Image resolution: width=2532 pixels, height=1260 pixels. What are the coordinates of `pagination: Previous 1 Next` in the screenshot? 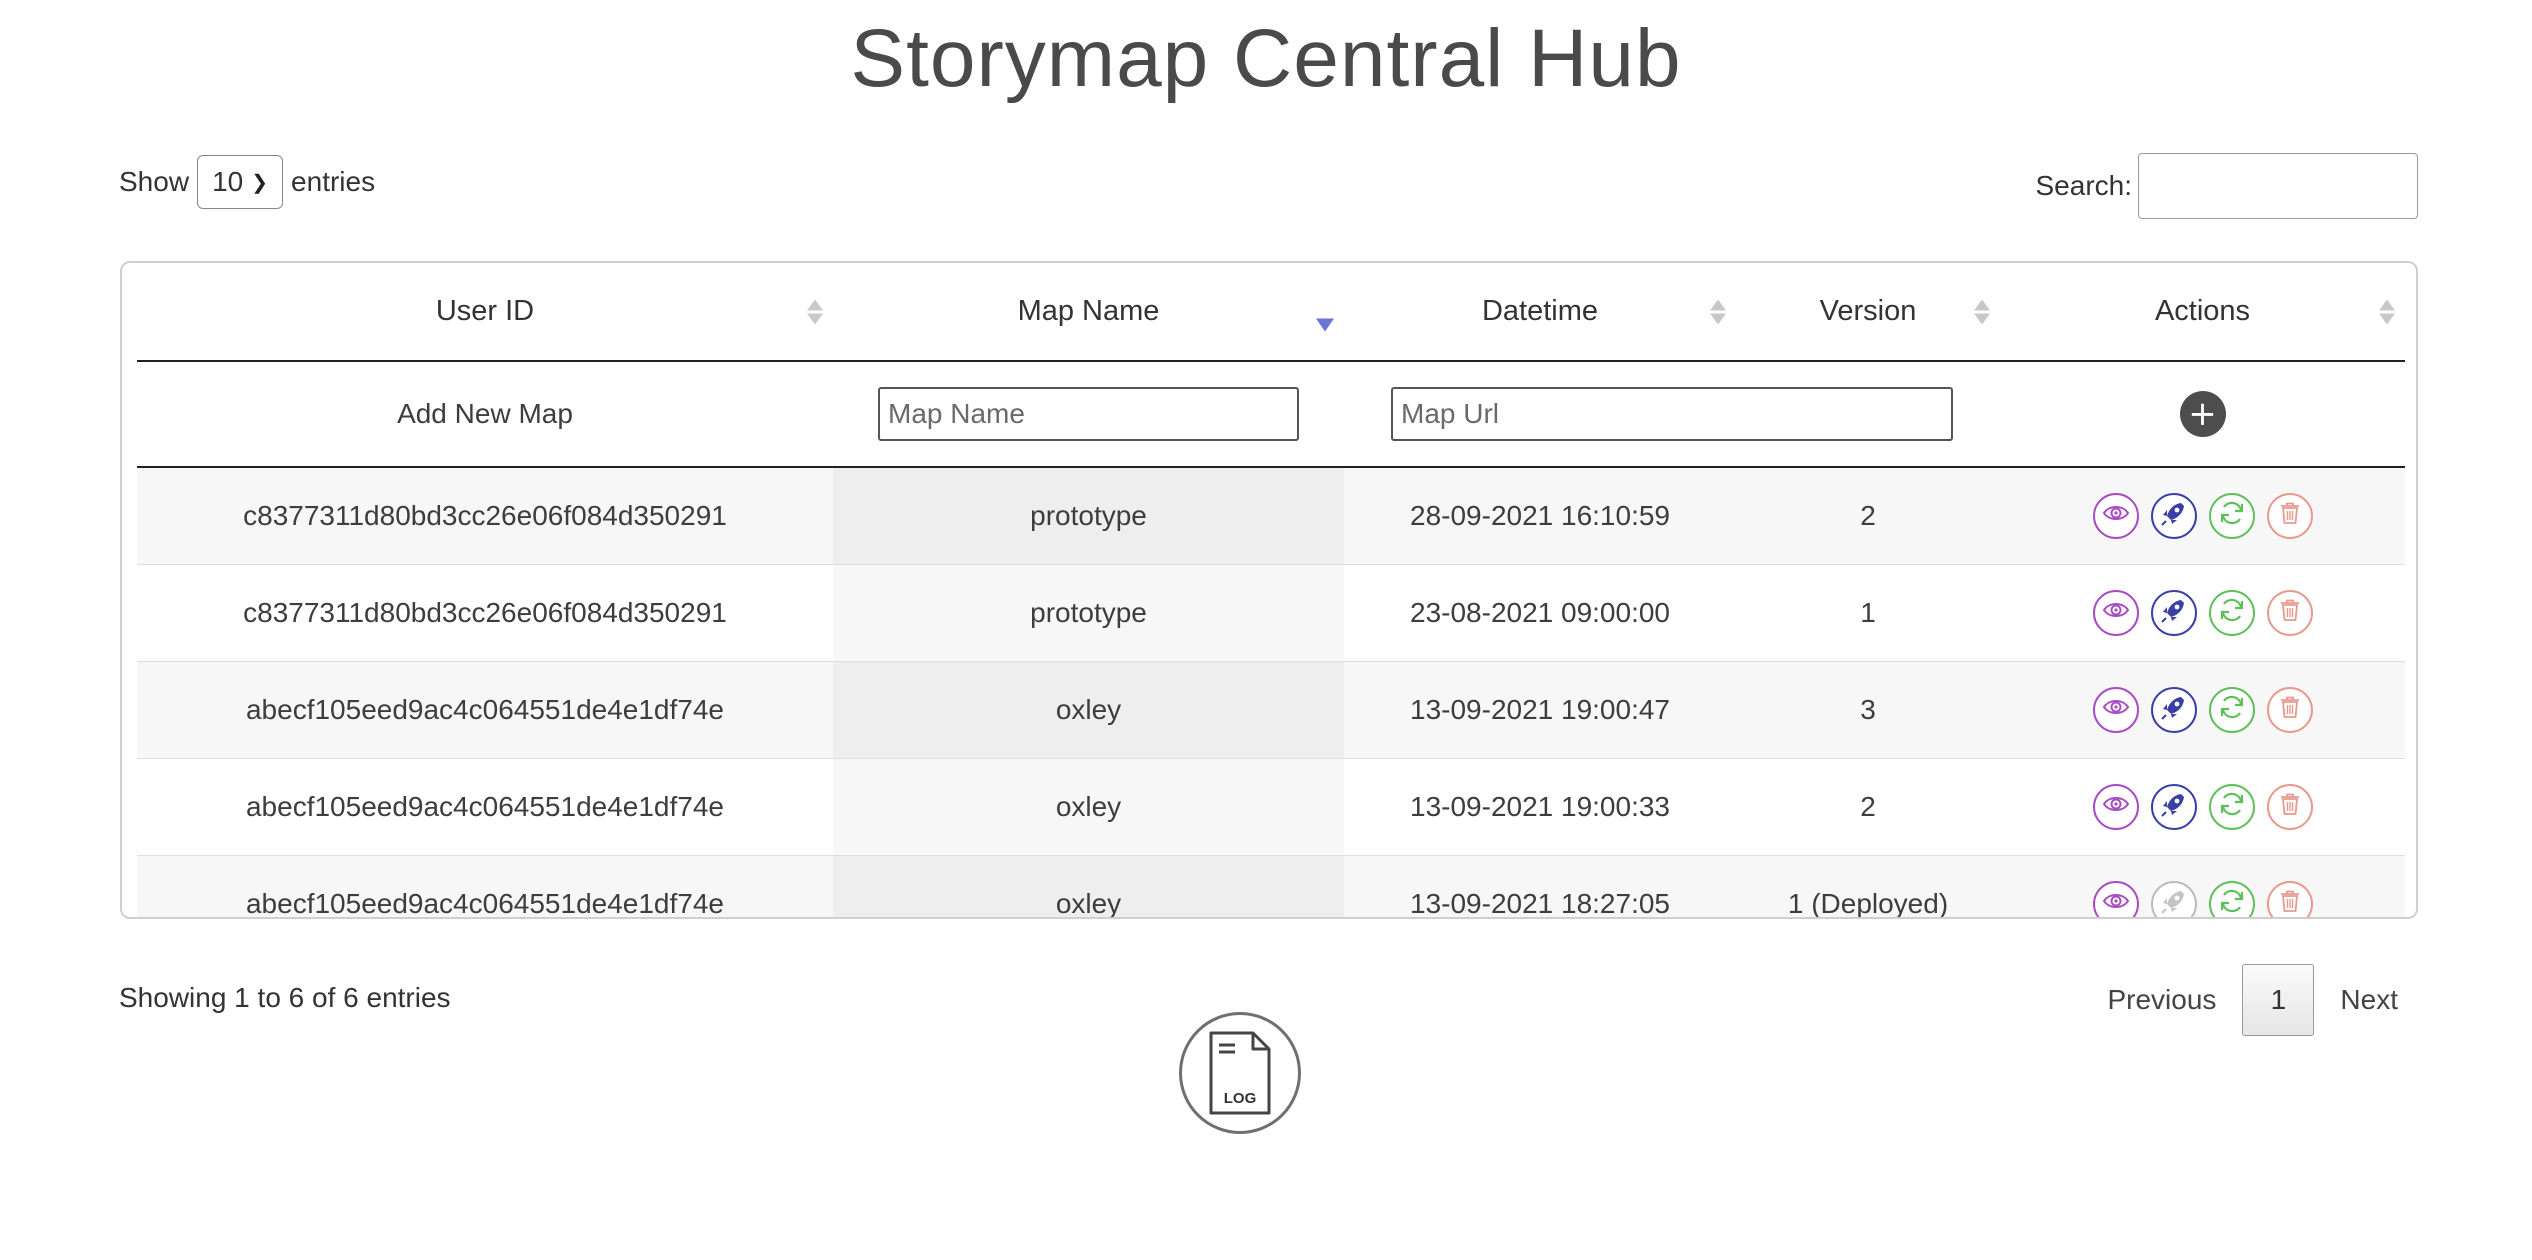 It's located at (2252, 1000).